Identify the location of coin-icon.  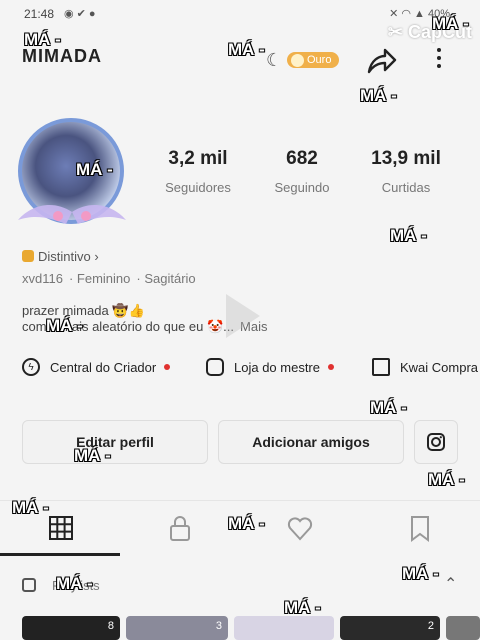
(297, 60).